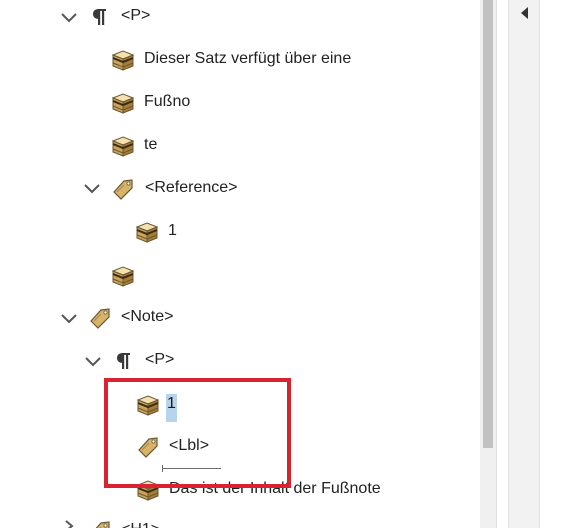  Describe the element at coordinates (524, 13) in the screenshot. I see `triangle-left-icon` at that location.